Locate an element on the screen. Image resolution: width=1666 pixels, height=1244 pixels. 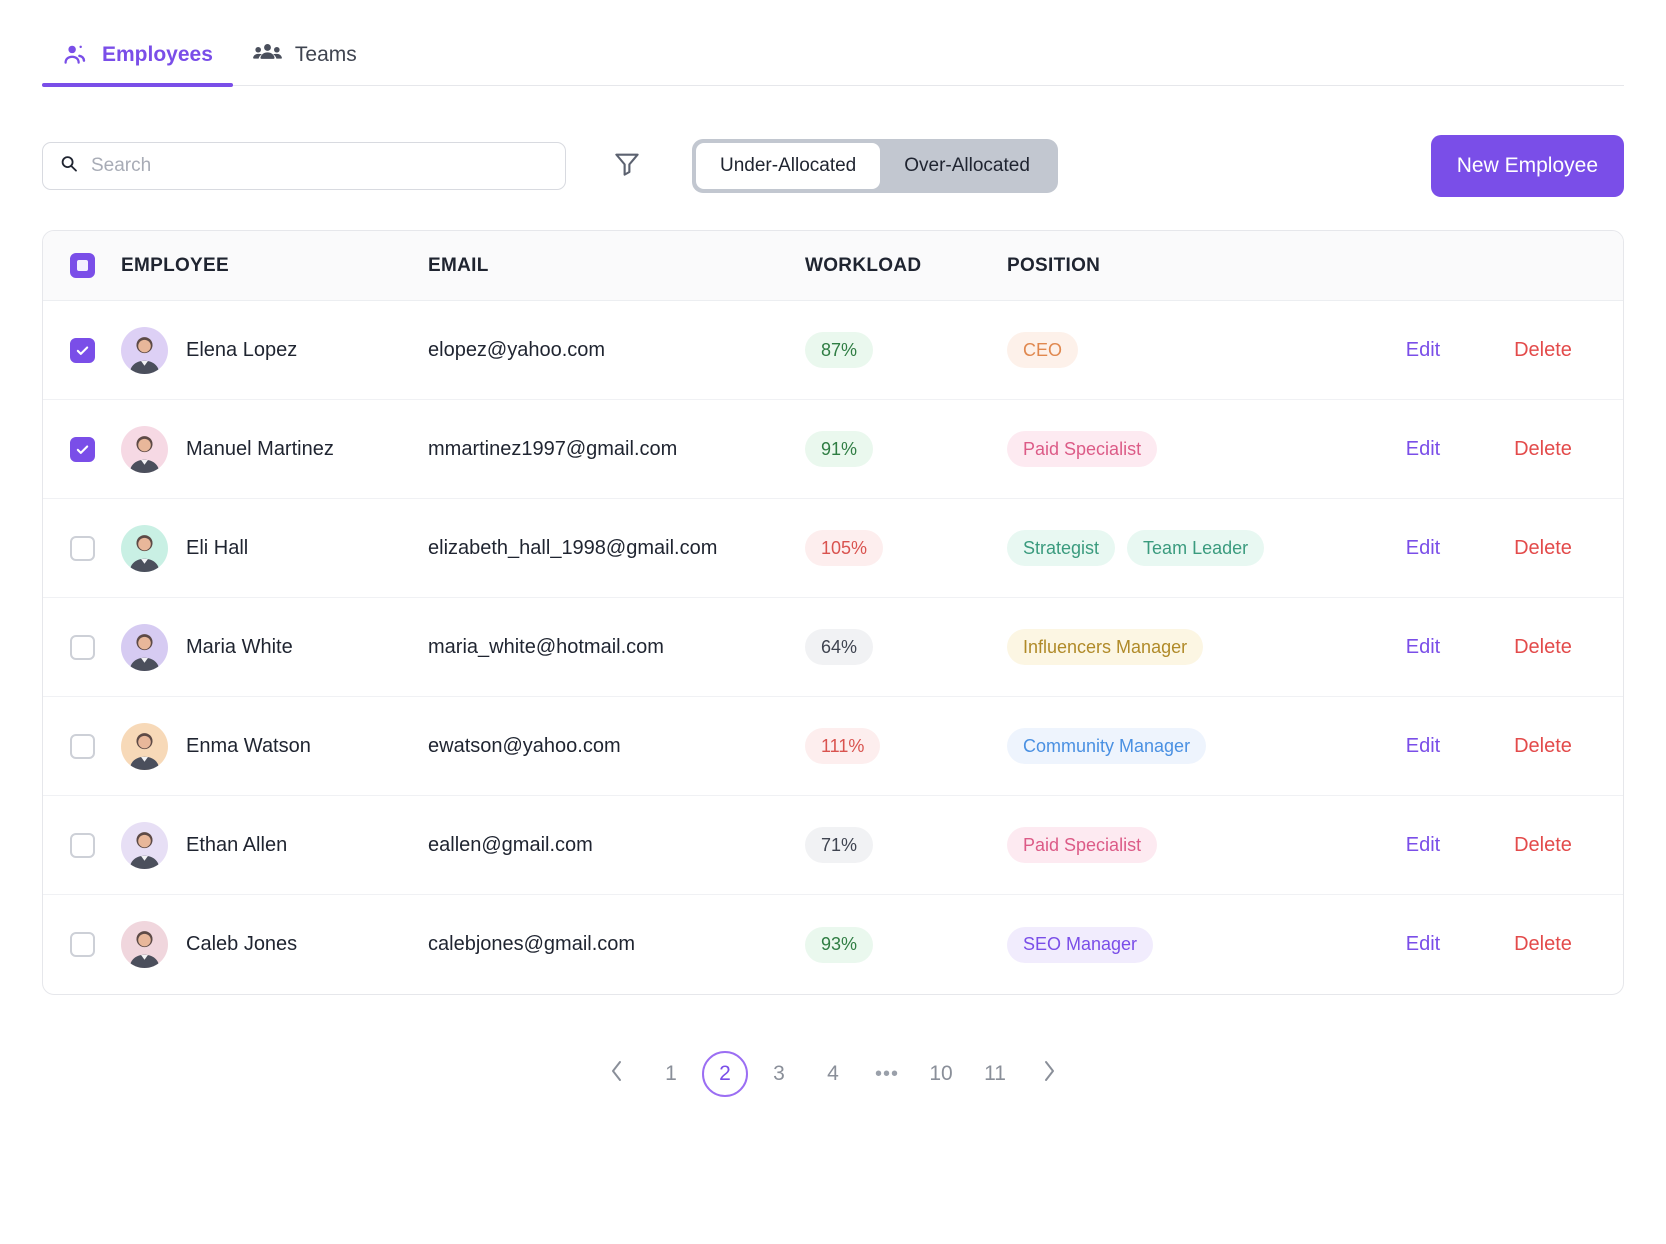
employee-cell: Eli Hall is located at coordinates (274, 548).